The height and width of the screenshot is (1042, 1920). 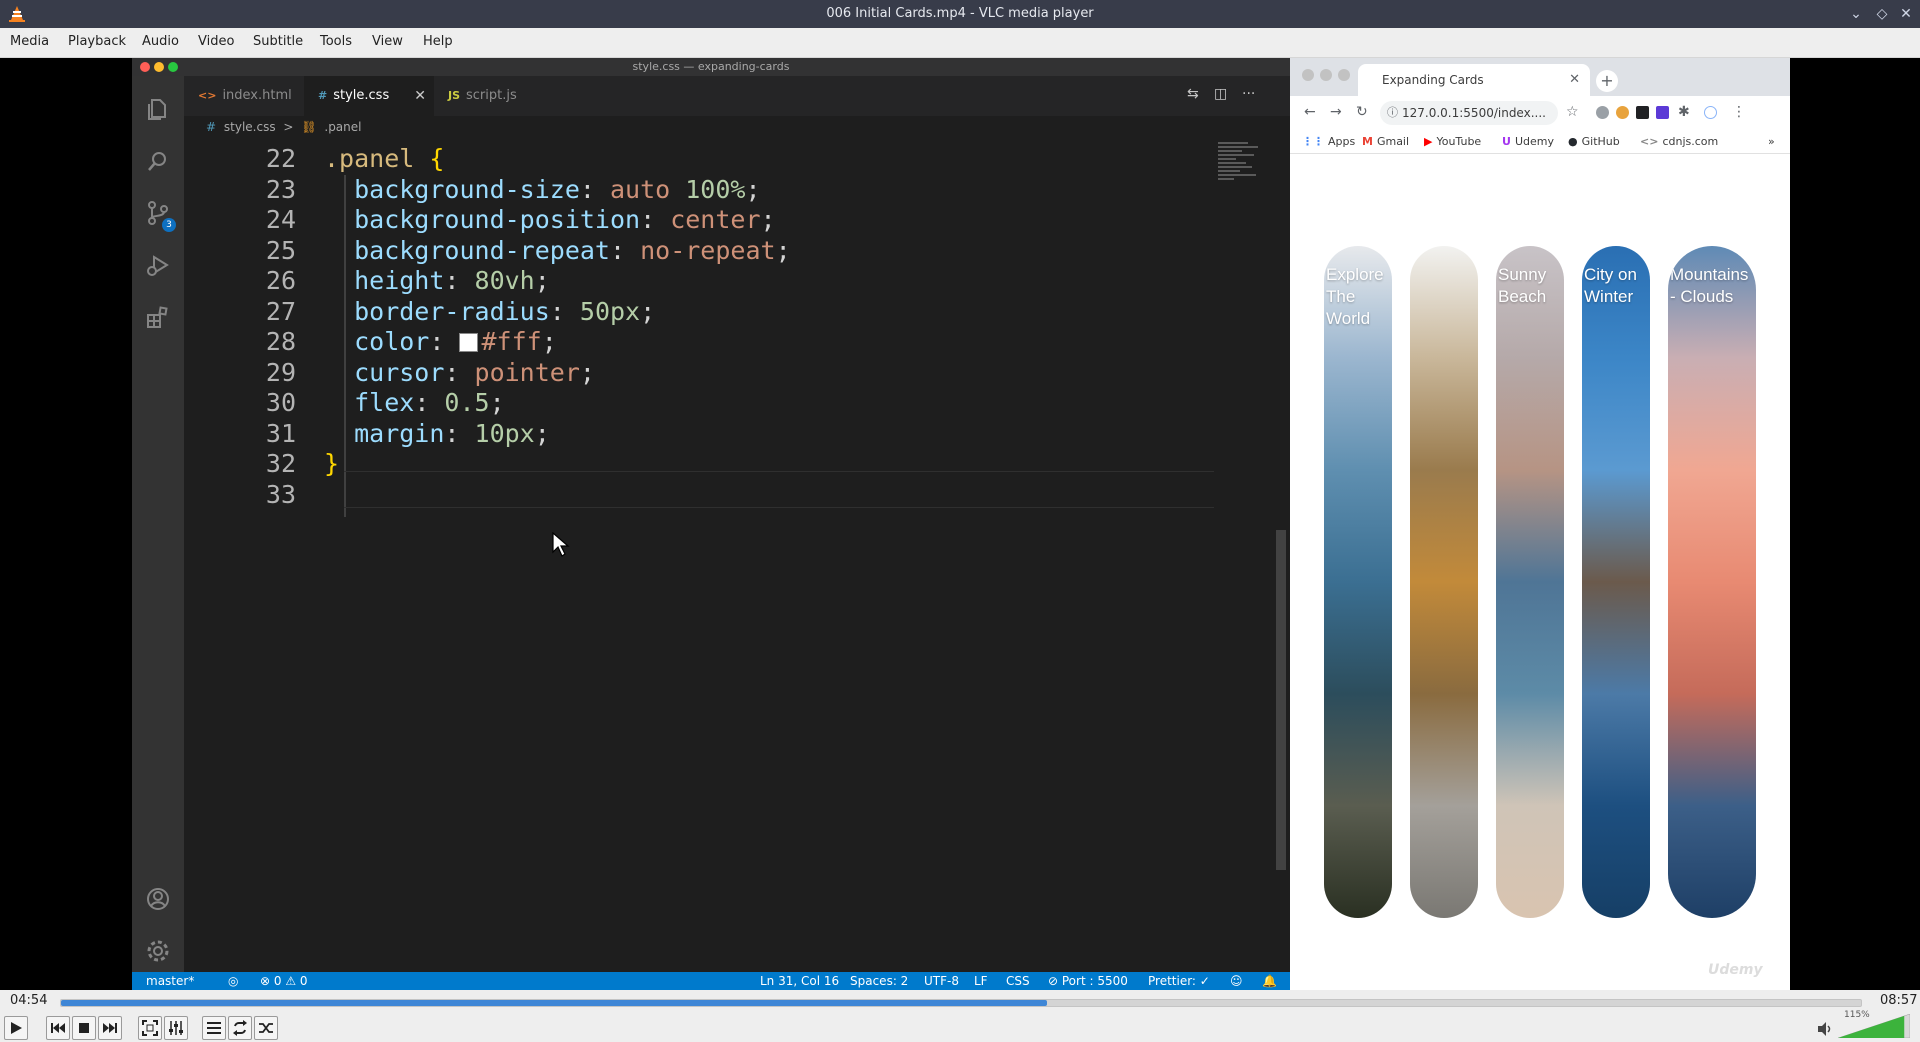 I want to click on shuffle-button, so click(x=266, y=1028).